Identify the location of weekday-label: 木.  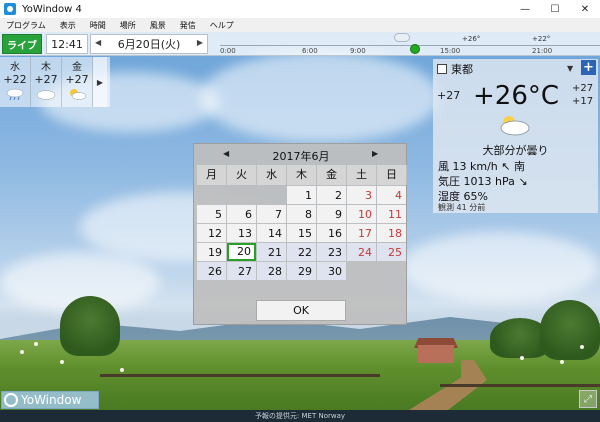
(302, 175).